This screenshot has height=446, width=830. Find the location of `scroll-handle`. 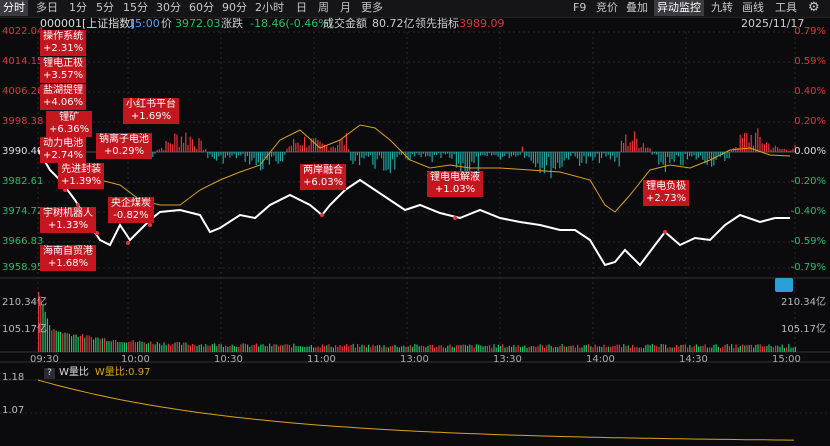

scroll-handle is located at coordinates (784, 285).